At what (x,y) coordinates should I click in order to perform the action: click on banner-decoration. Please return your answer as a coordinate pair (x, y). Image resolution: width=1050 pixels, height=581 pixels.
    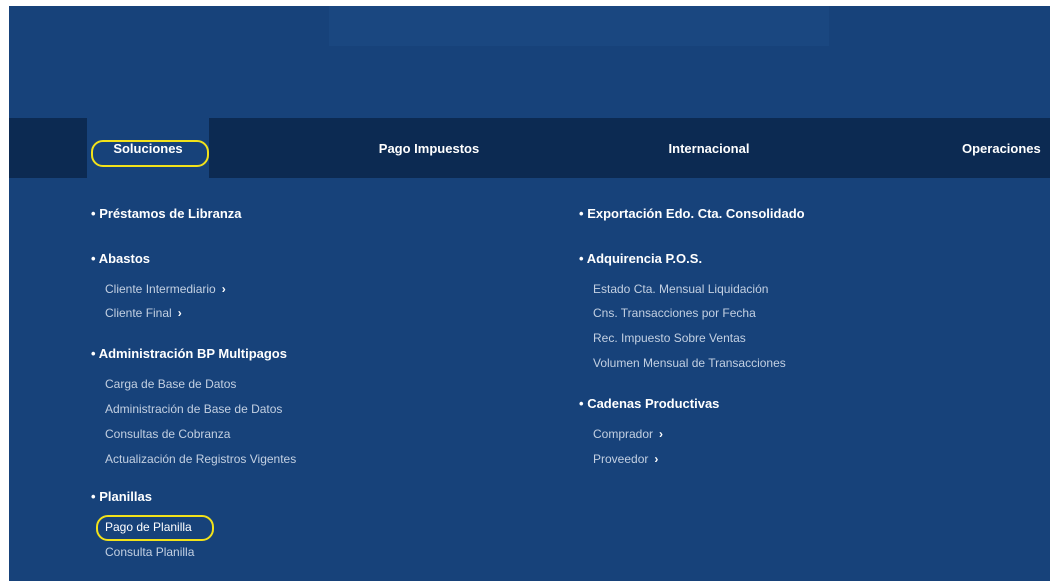
    Looking at the image, I should click on (579, 26).